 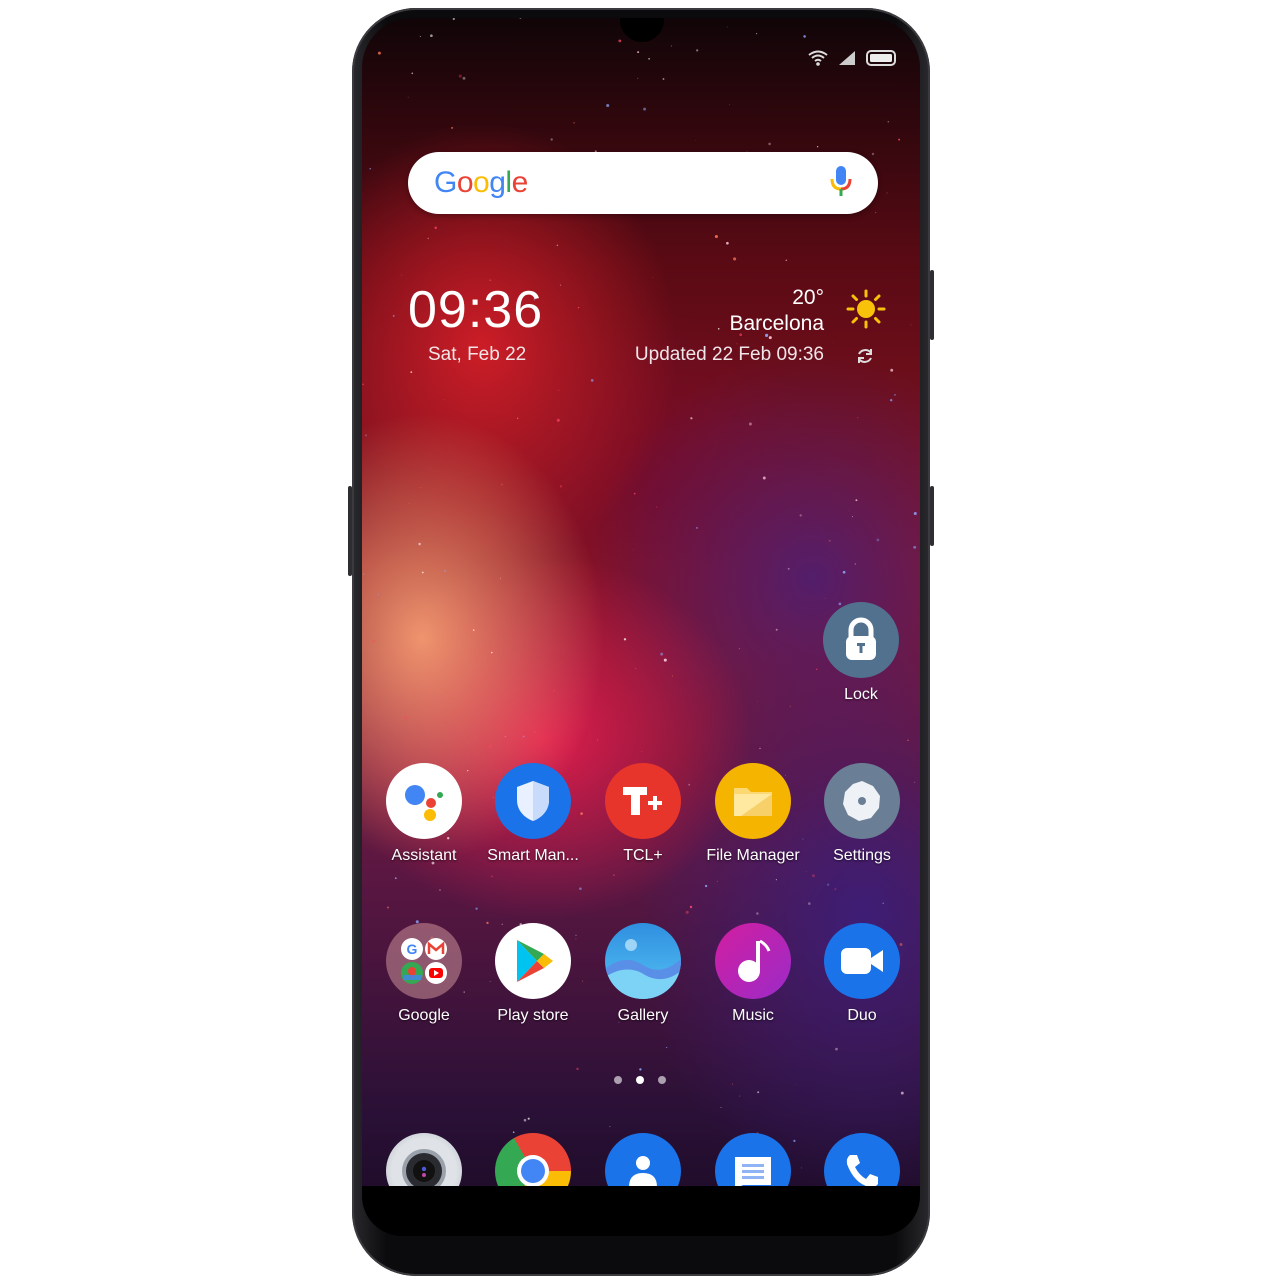 What do you see at coordinates (729, 354) in the screenshot?
I see `weather-updated: Updated 22 Feb 09:36` at bounding box center [729, 354].